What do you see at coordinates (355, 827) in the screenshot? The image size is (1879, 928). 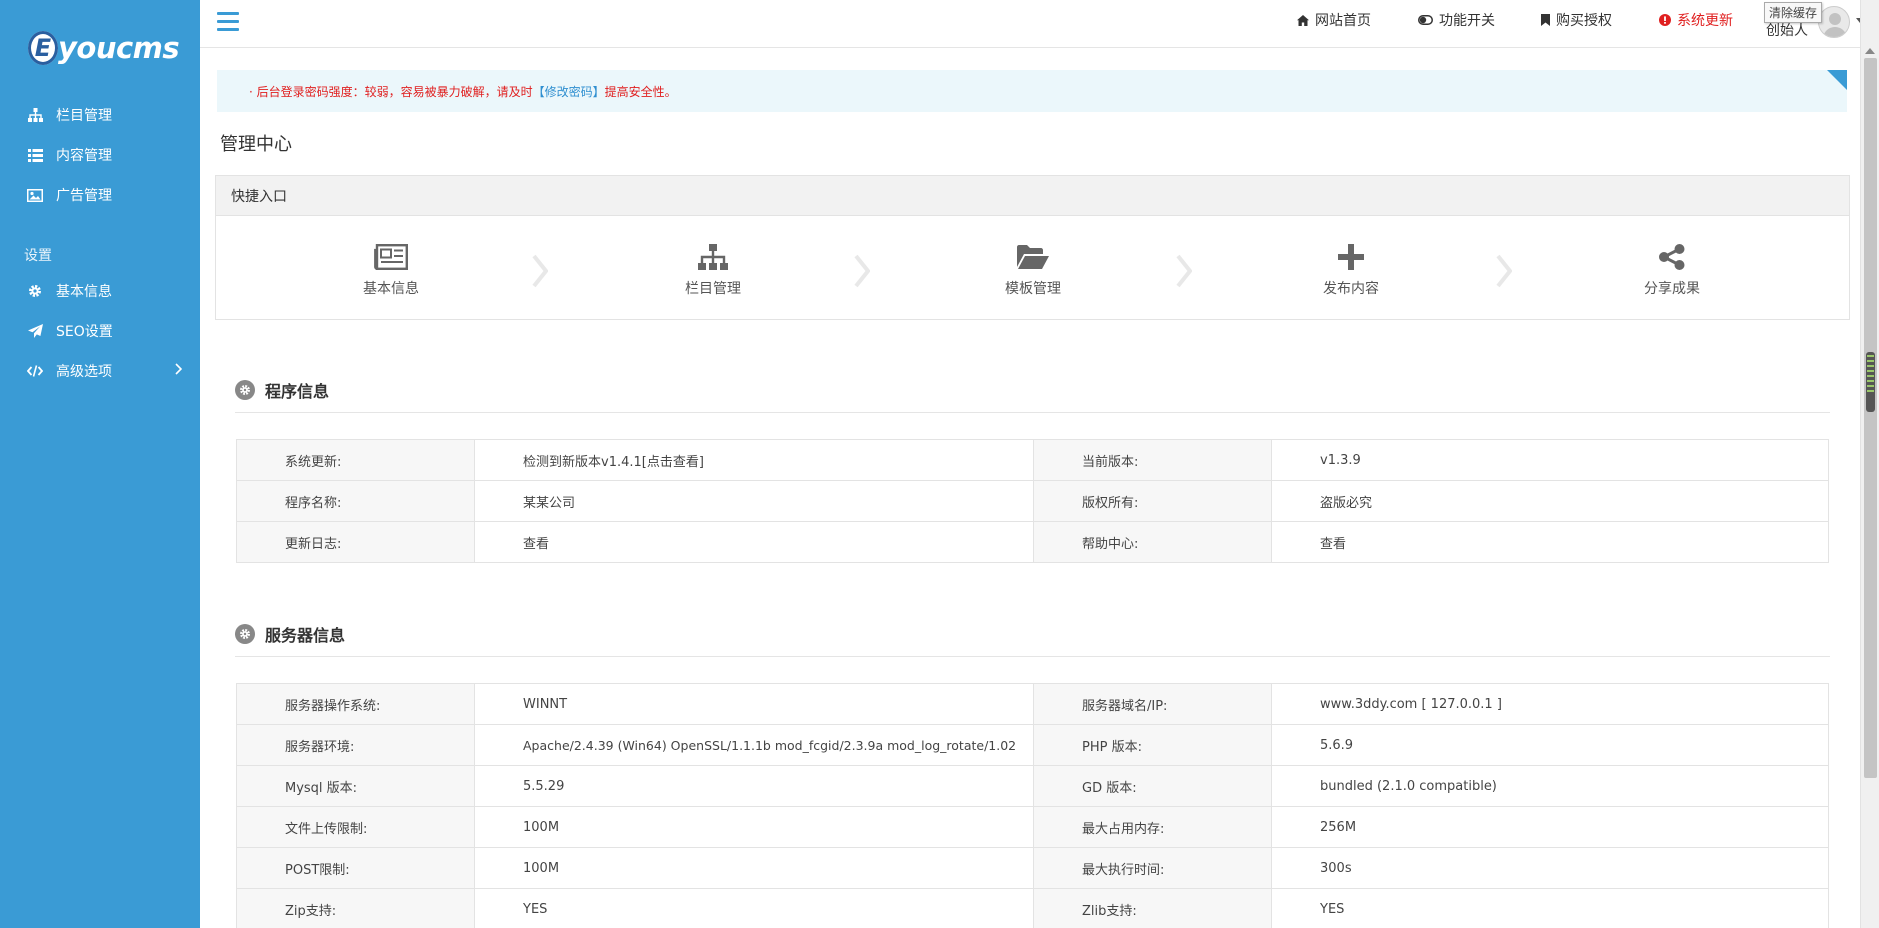 I see `info-key: 文件上传限制:` at bounding box center [355, 827].